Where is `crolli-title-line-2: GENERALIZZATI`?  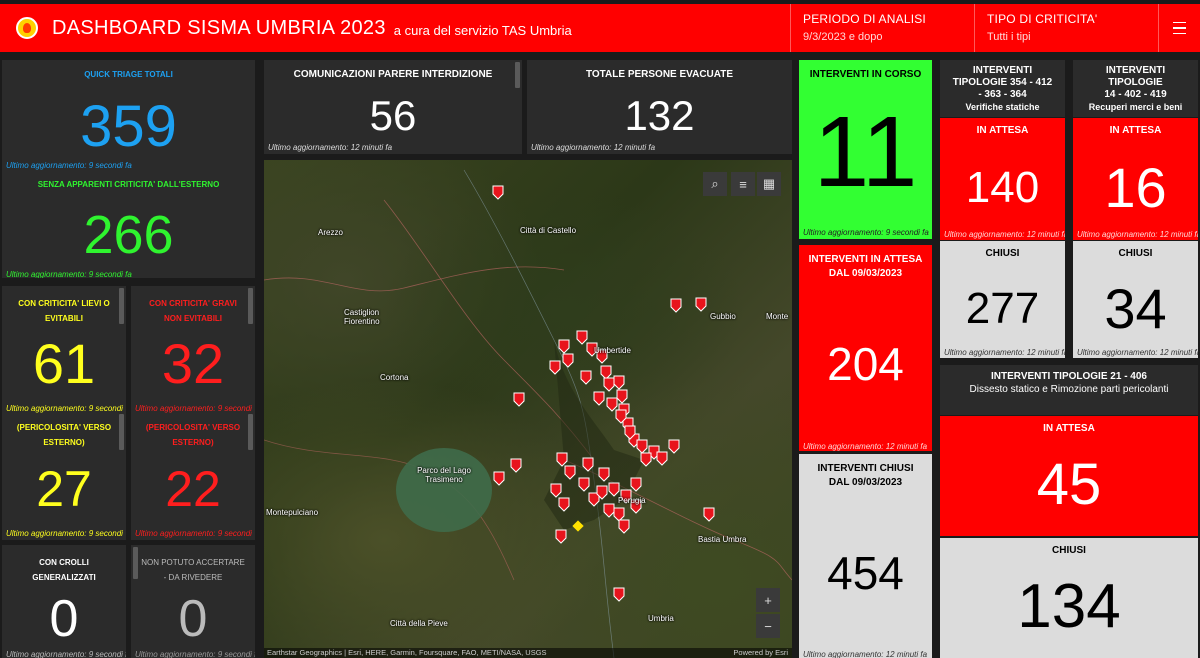 crolli-title-line-2: GENERALIZZATI is located at coordinates (64, 577).